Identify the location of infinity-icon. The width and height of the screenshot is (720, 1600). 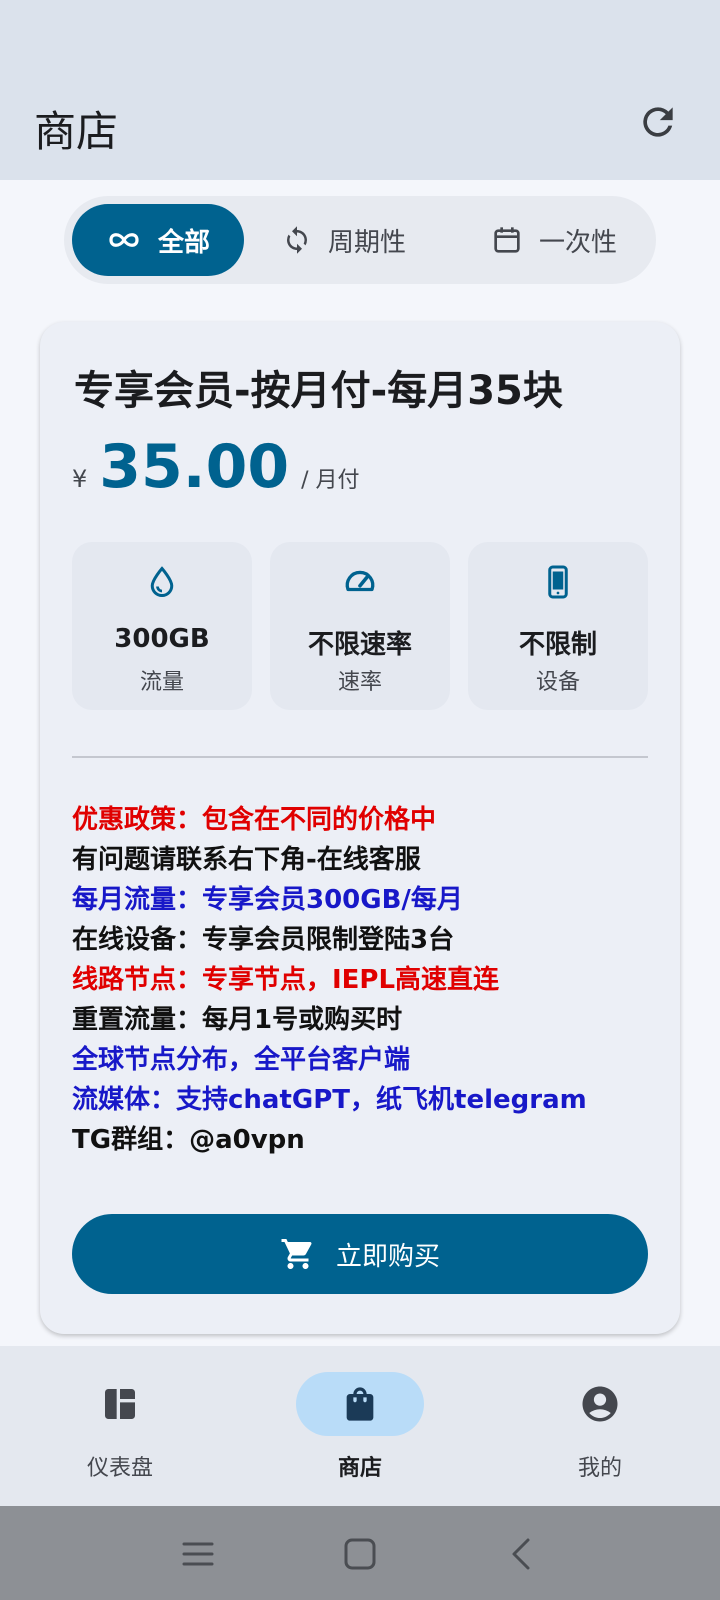
(124, 240).